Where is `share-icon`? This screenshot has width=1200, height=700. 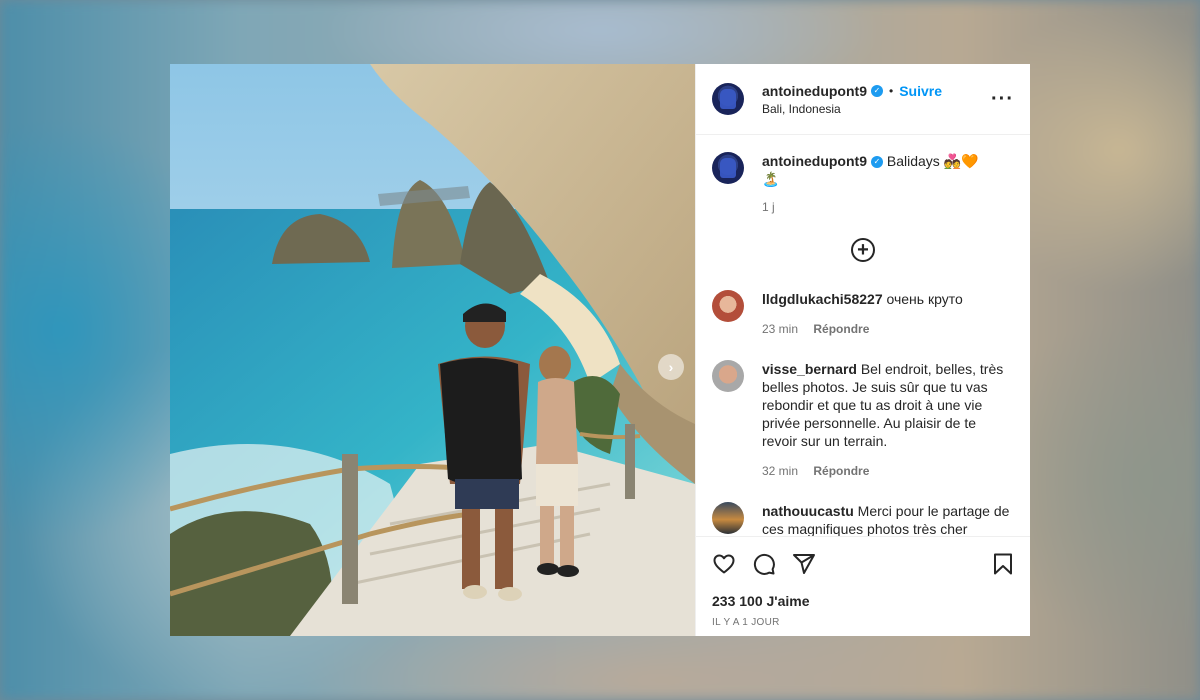 share-icon is located at coordinates (804, 564).